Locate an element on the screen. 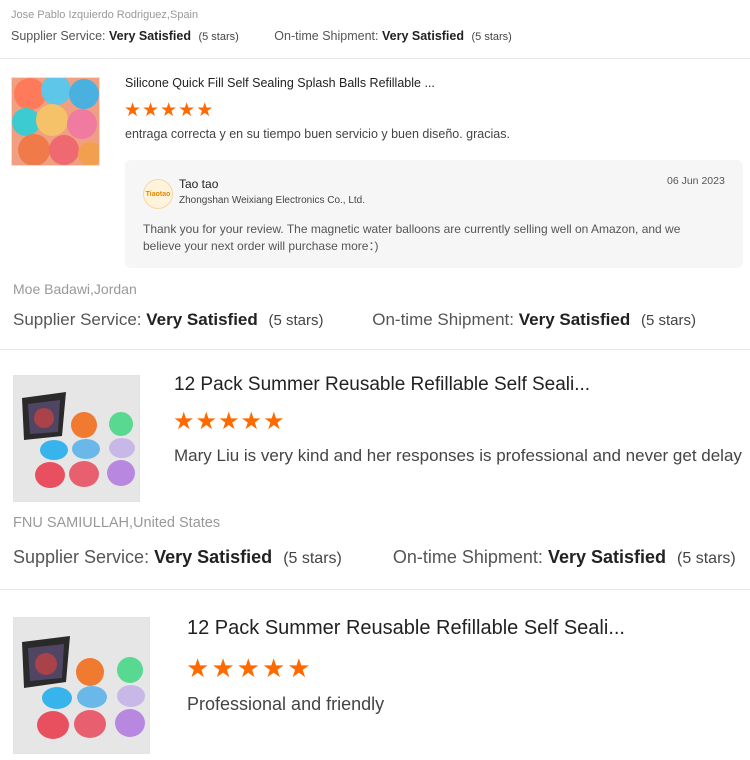 This screenshot has height=760, width=750. reviewer-name: Jose Pablo Izquierdo Rodriguez,Spain is located at coordinates (105, 15).